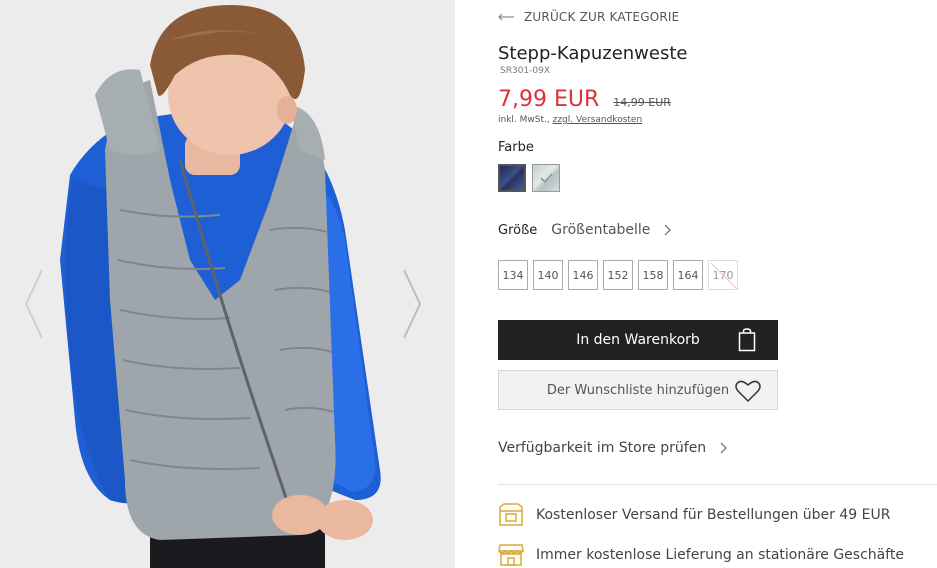  I want to click on size-option-134: 134, so click(513, 275).